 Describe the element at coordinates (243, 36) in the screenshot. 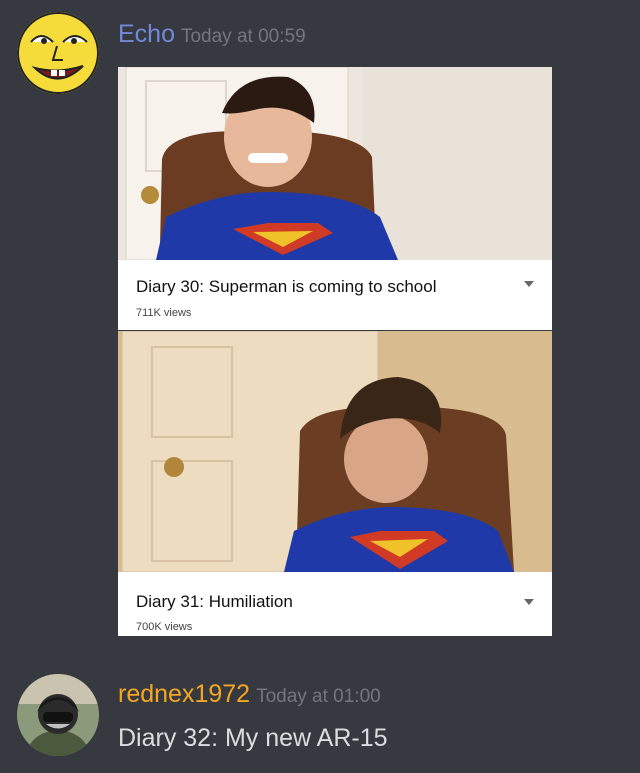

I see `message-timestamp: Today at 00:59` at that location.